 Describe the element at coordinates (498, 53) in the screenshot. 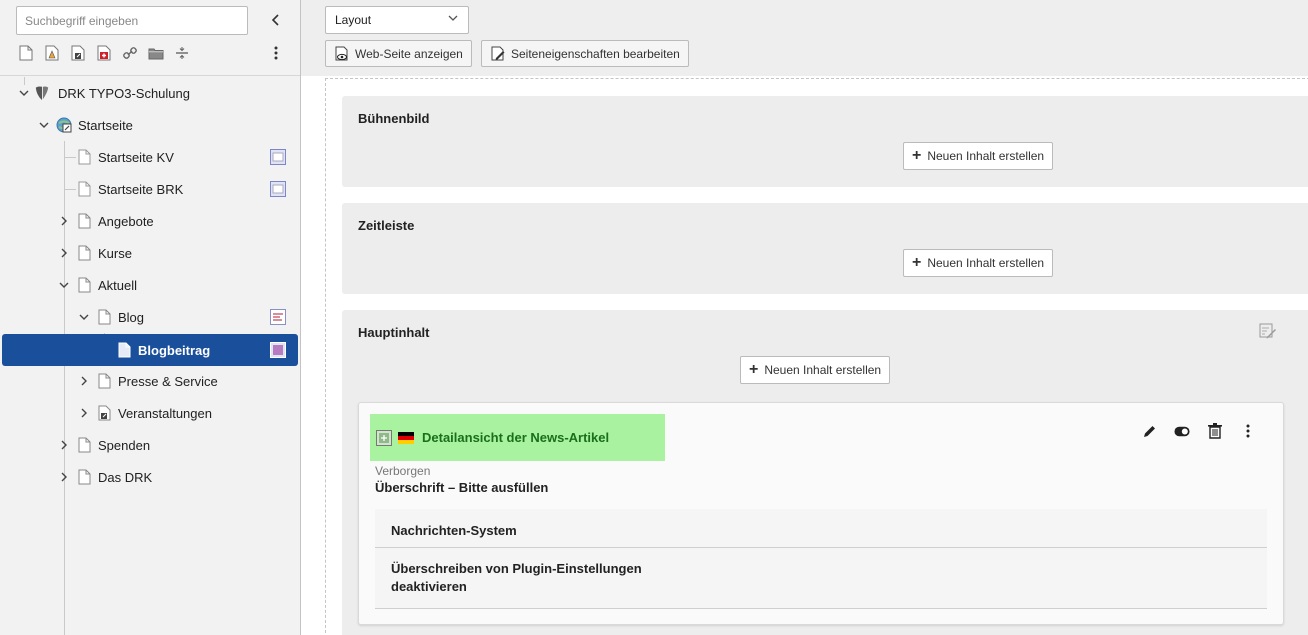

I see `edit-page-icon` at that location.